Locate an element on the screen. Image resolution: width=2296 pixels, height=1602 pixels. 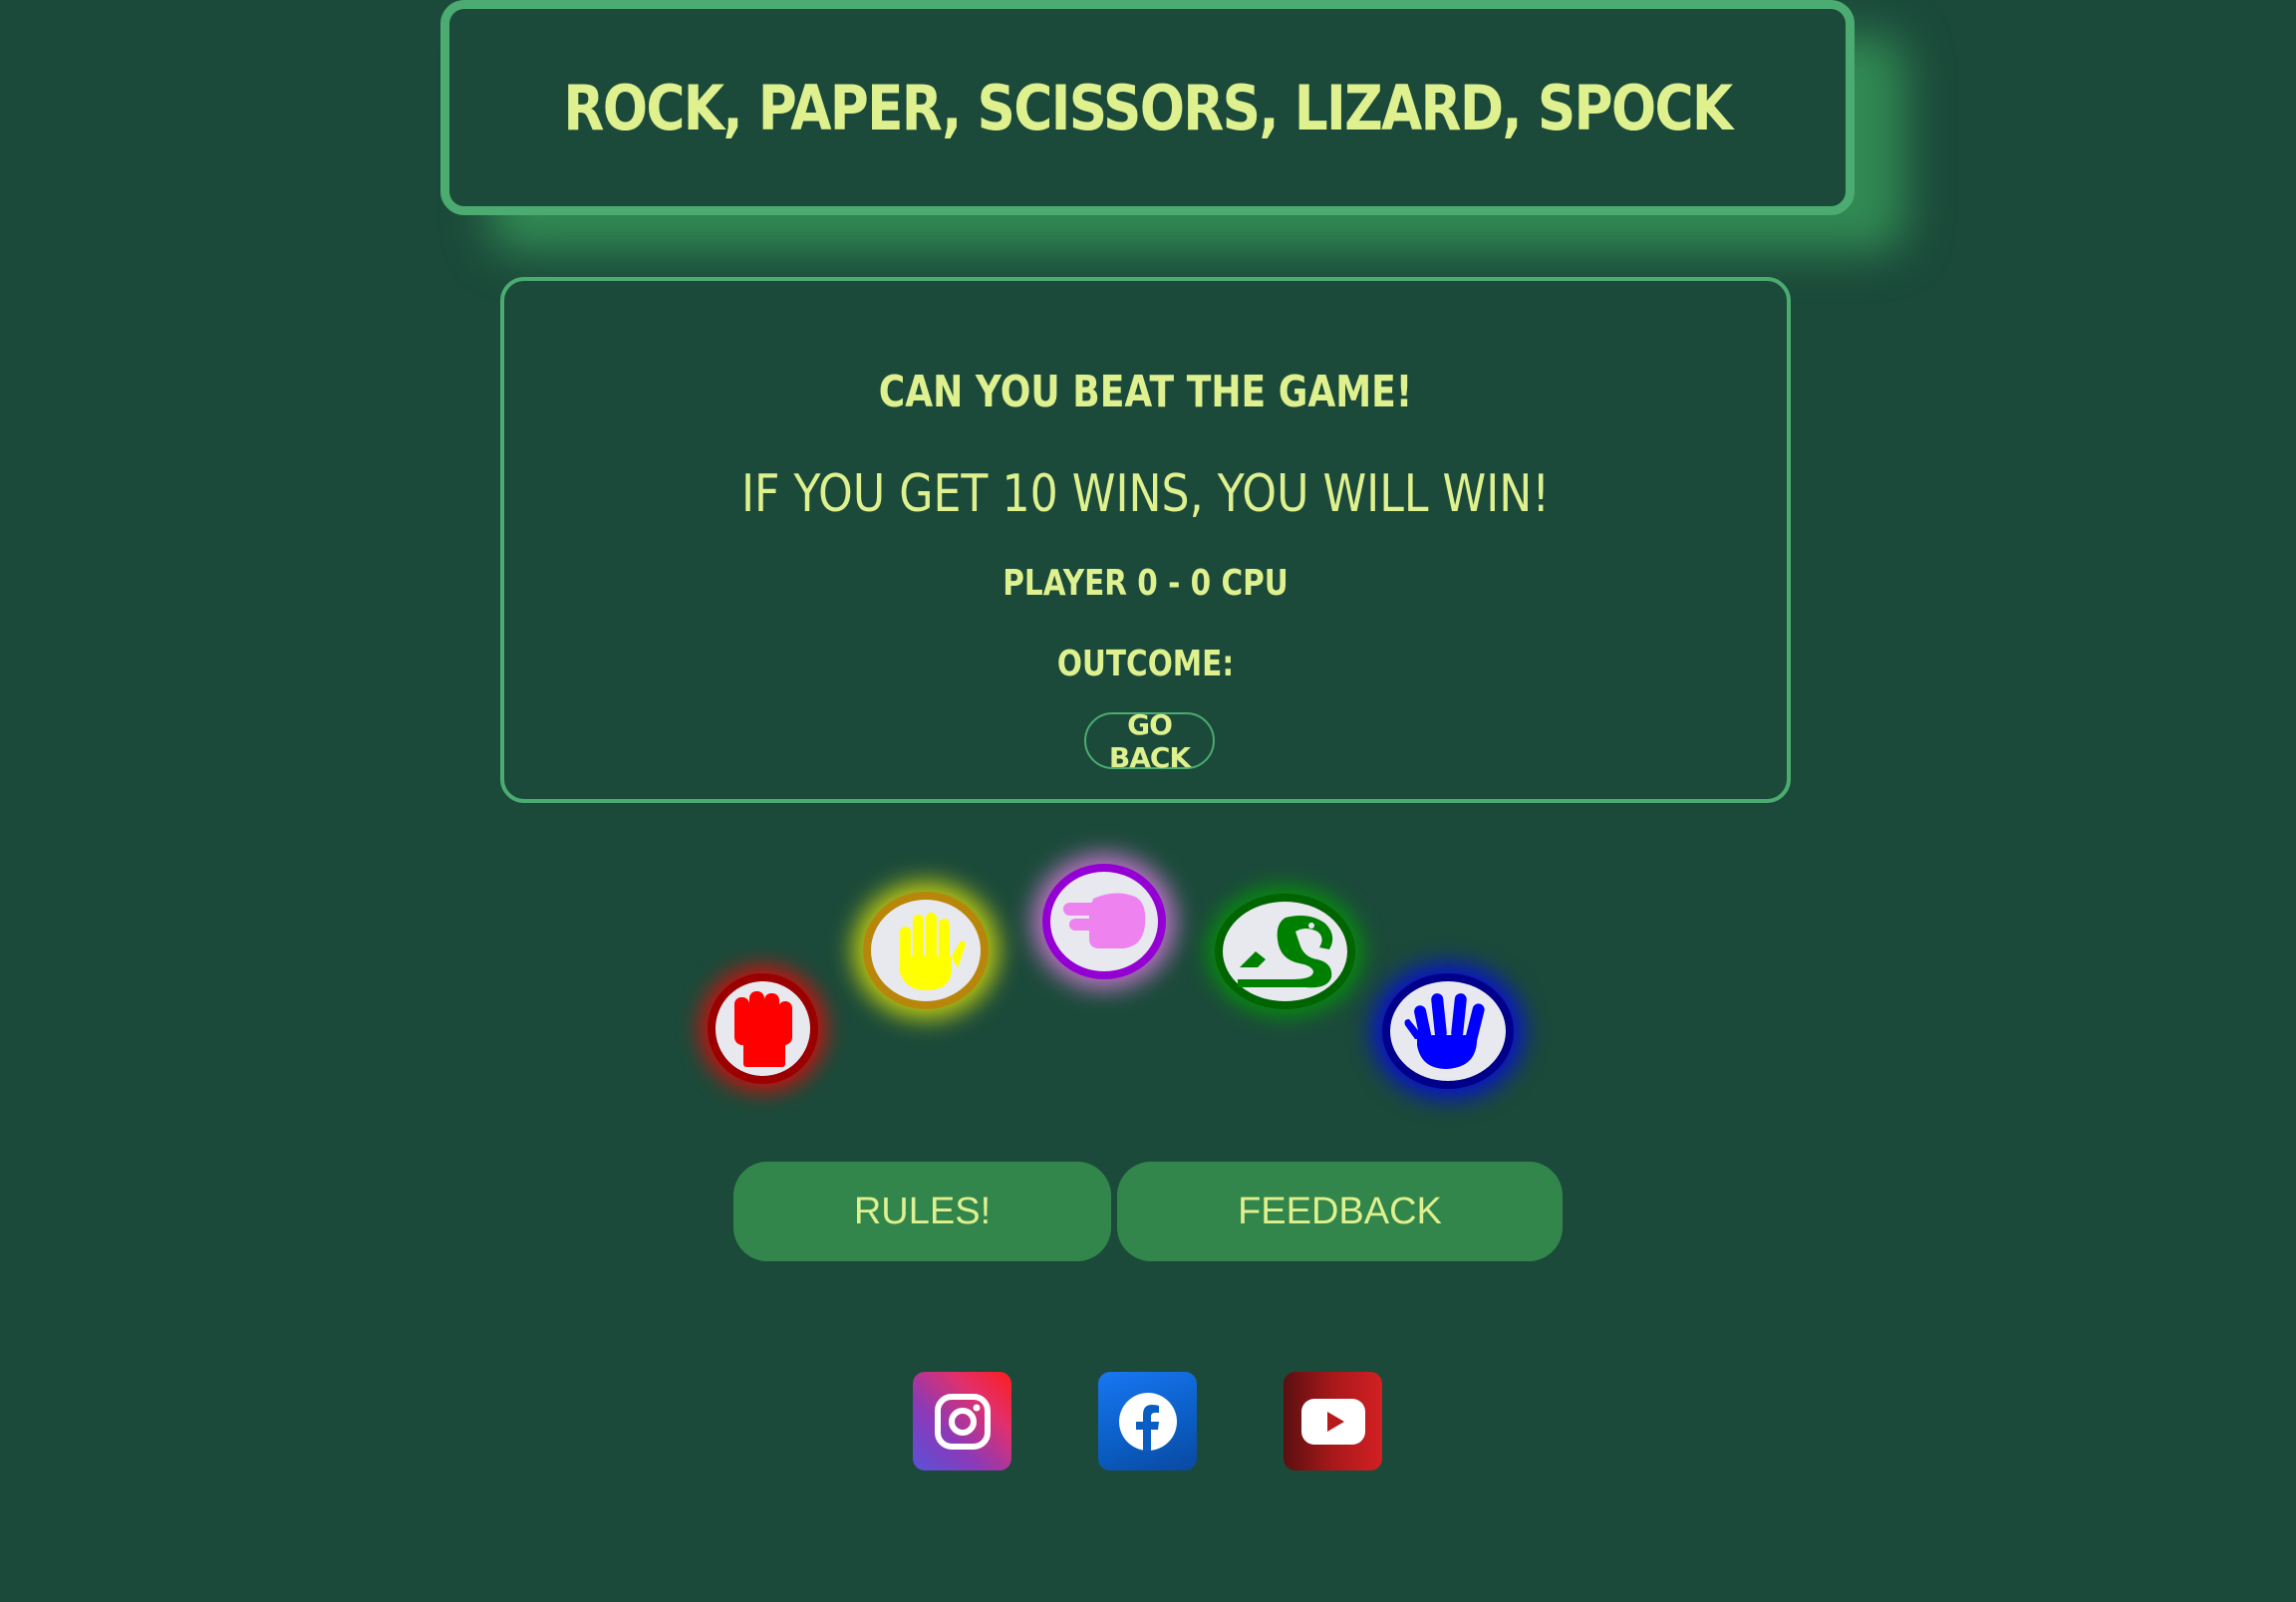
instagram-icon is located at coordinates (962, 1421).